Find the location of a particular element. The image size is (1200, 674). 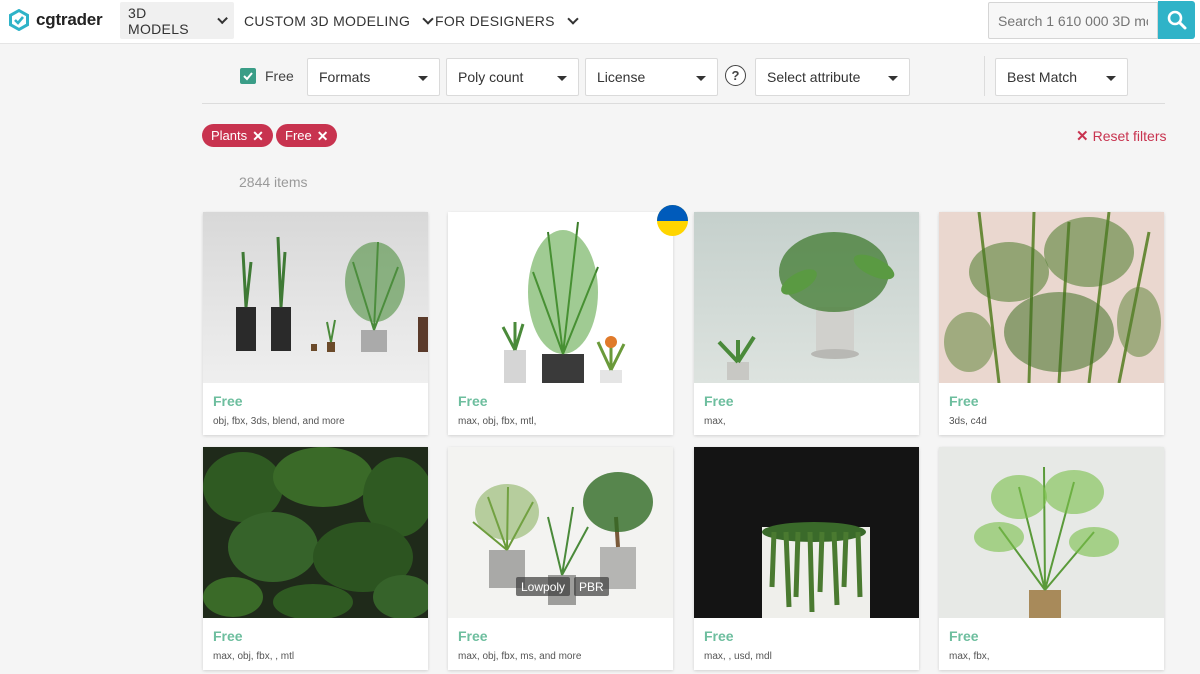

model-card: Free max, , usd, mdl is located at coordinates (806, 558).